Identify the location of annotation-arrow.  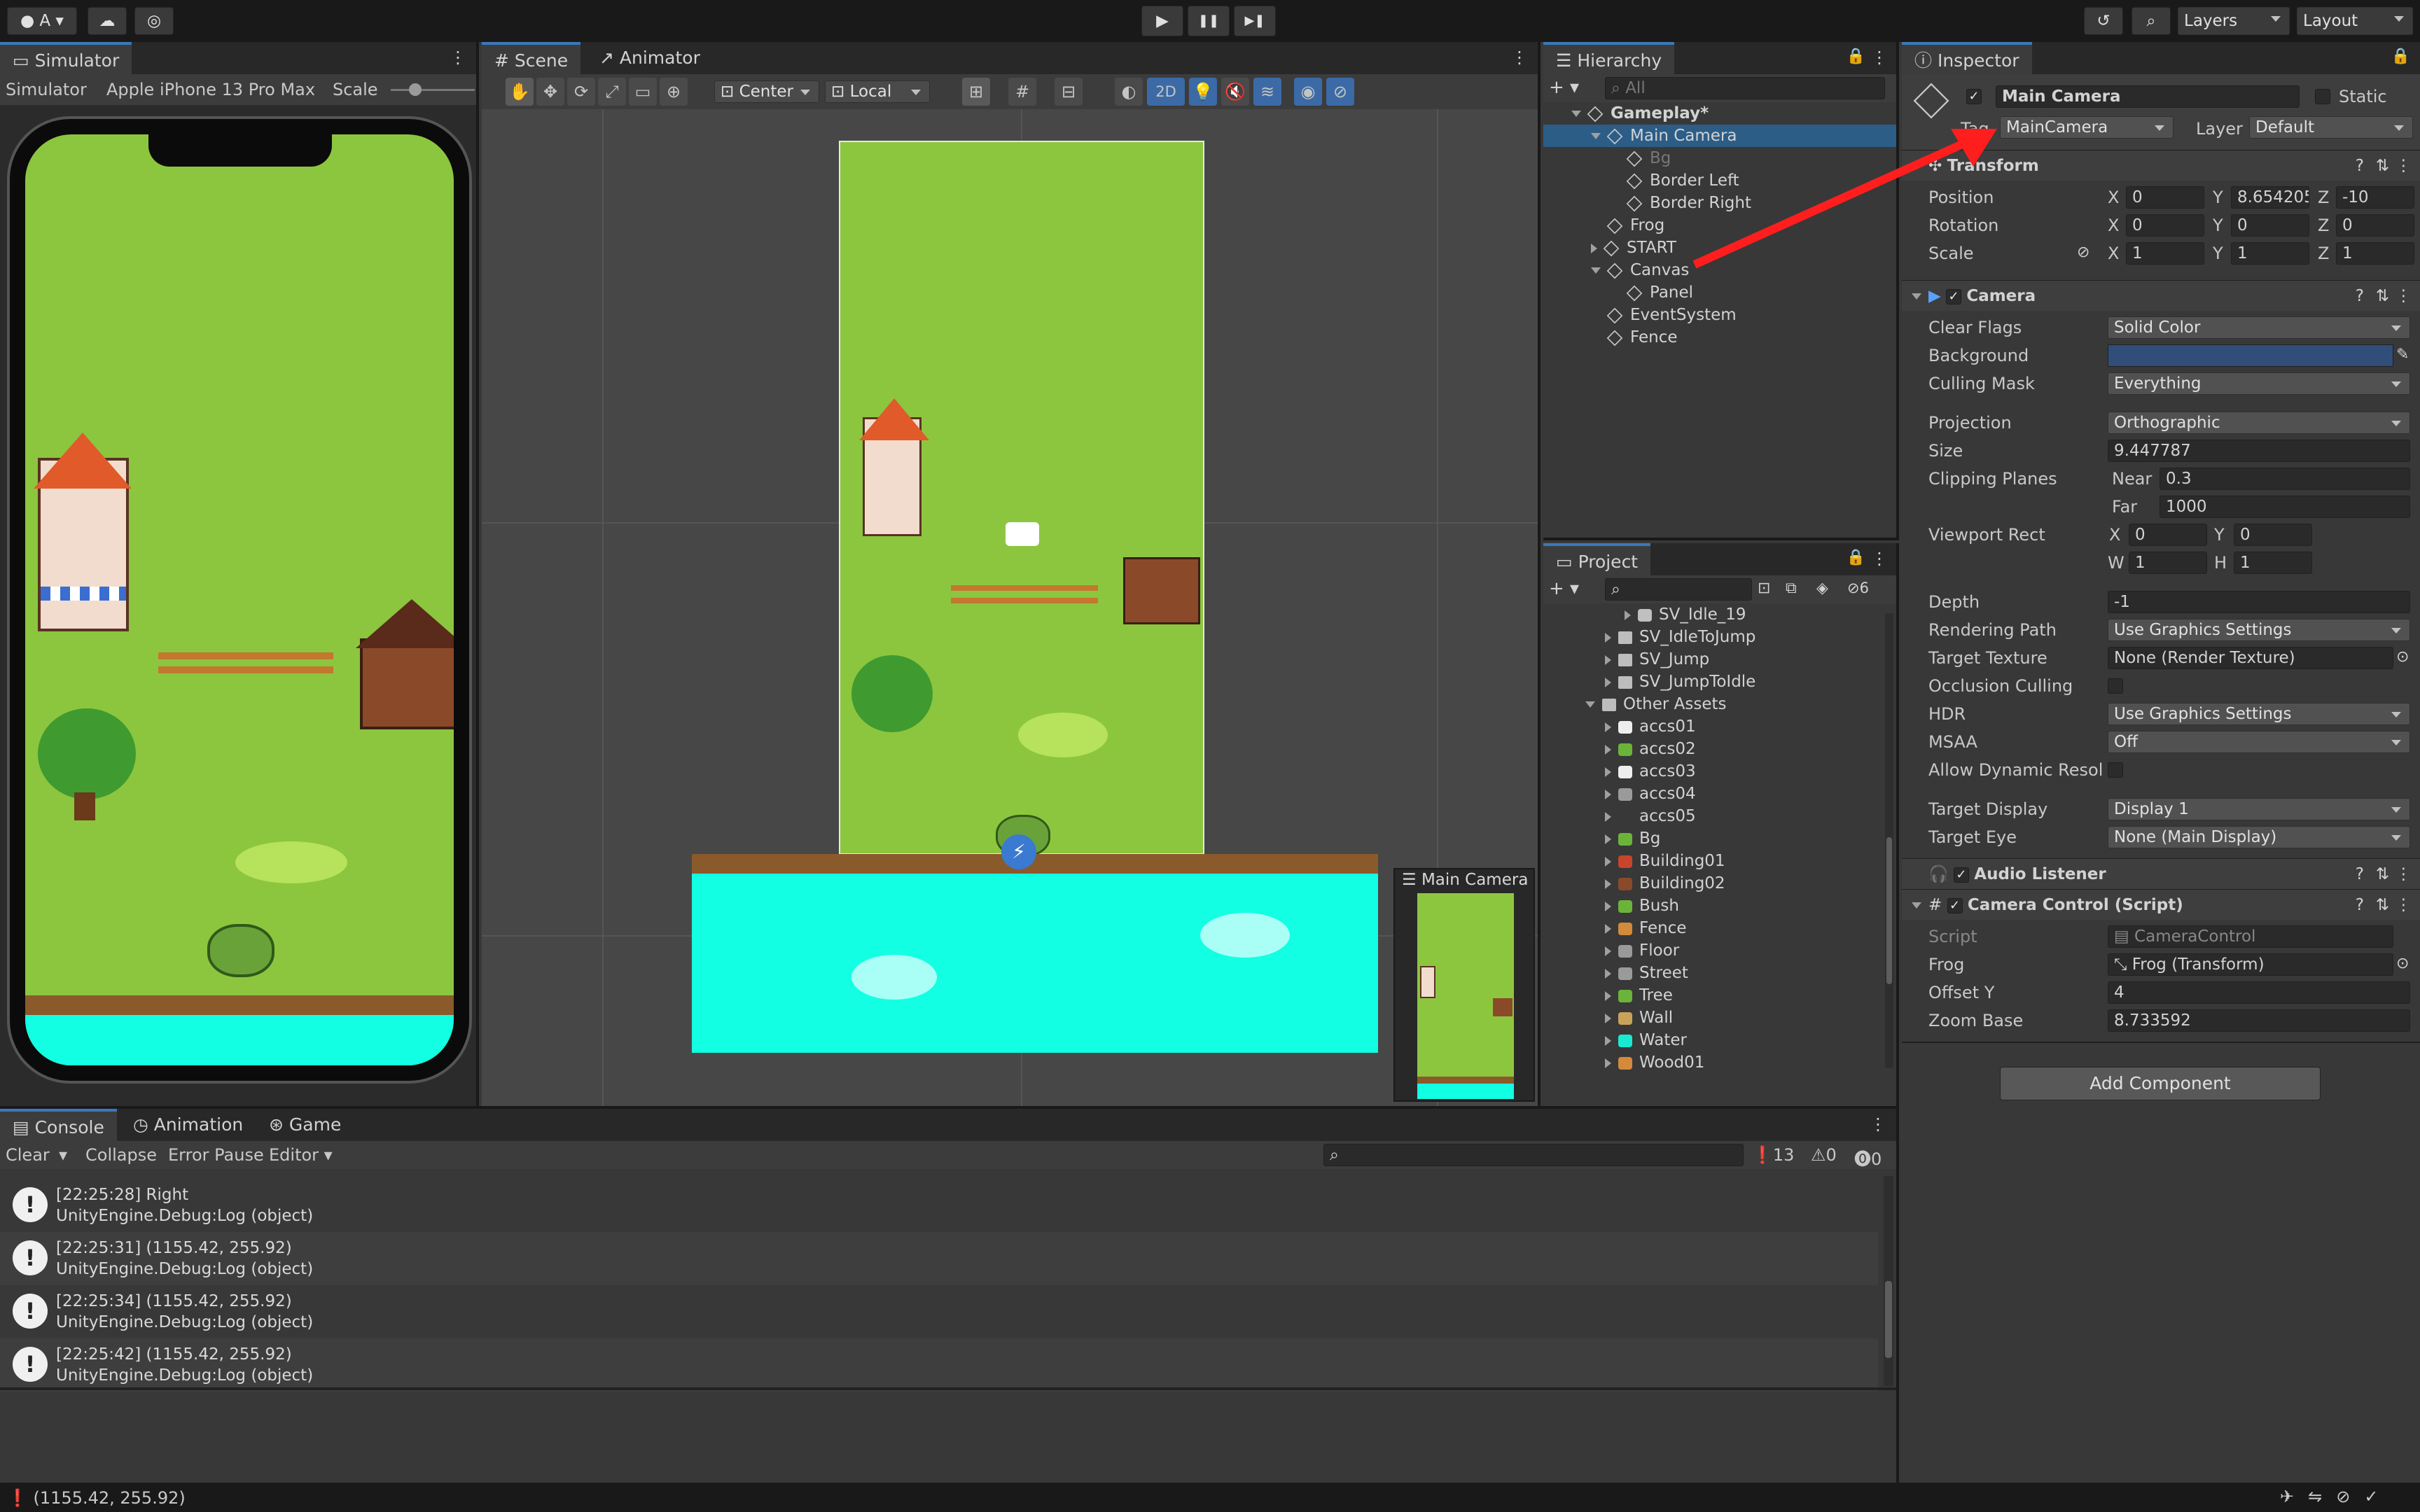
(1844, 199).